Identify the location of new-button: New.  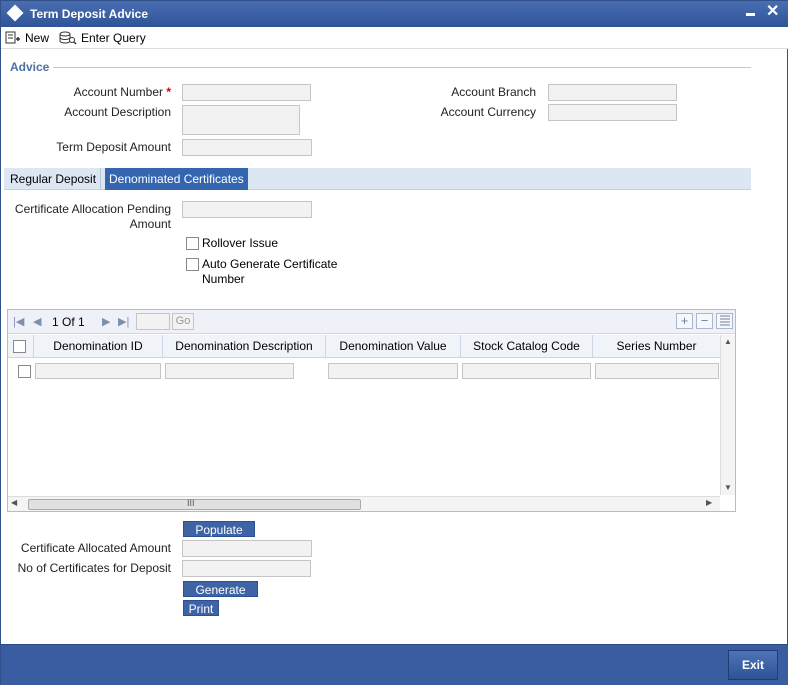
(27, 38).